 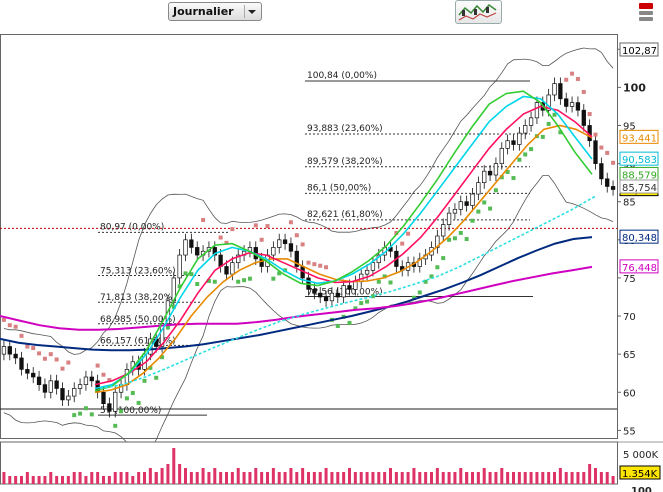 I want to click on price-tag: 93,441, so click(x=639, y=136).